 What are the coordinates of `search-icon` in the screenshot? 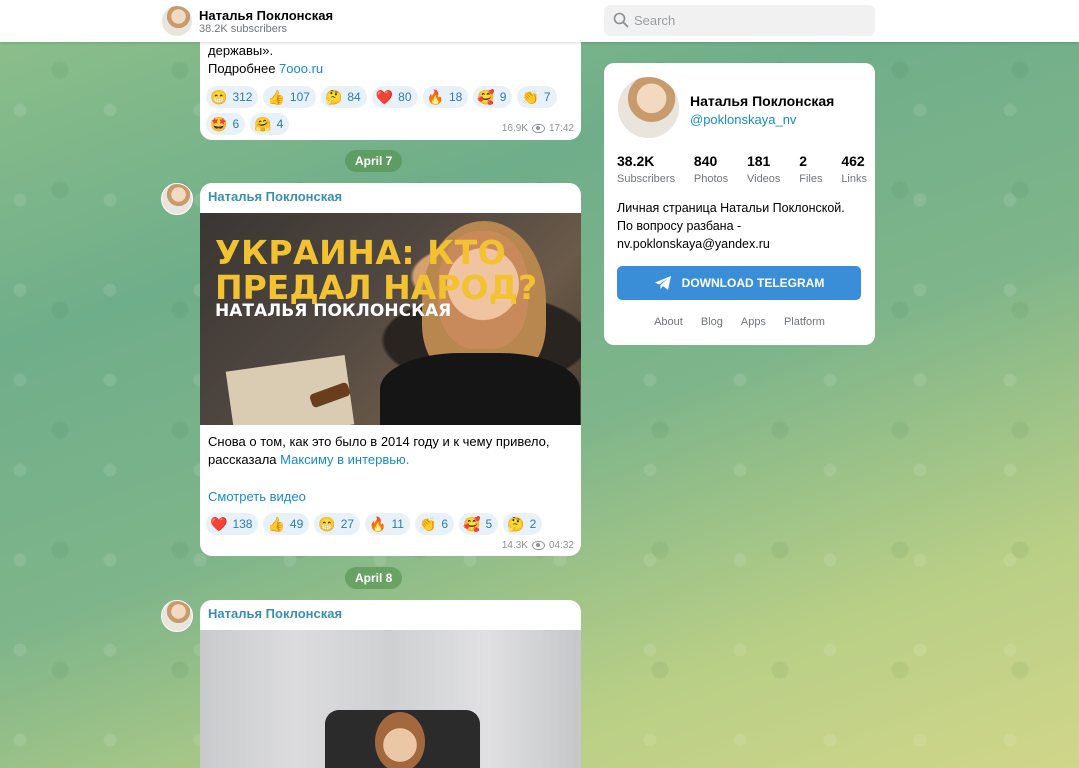 It's located at (621, 20).